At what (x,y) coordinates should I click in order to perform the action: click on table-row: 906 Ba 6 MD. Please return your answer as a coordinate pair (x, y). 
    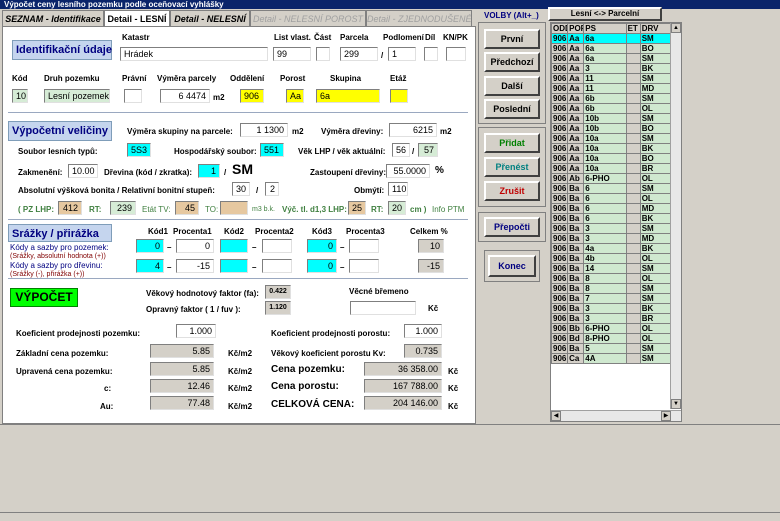
    Looking at the image, I should click on (611, 208).